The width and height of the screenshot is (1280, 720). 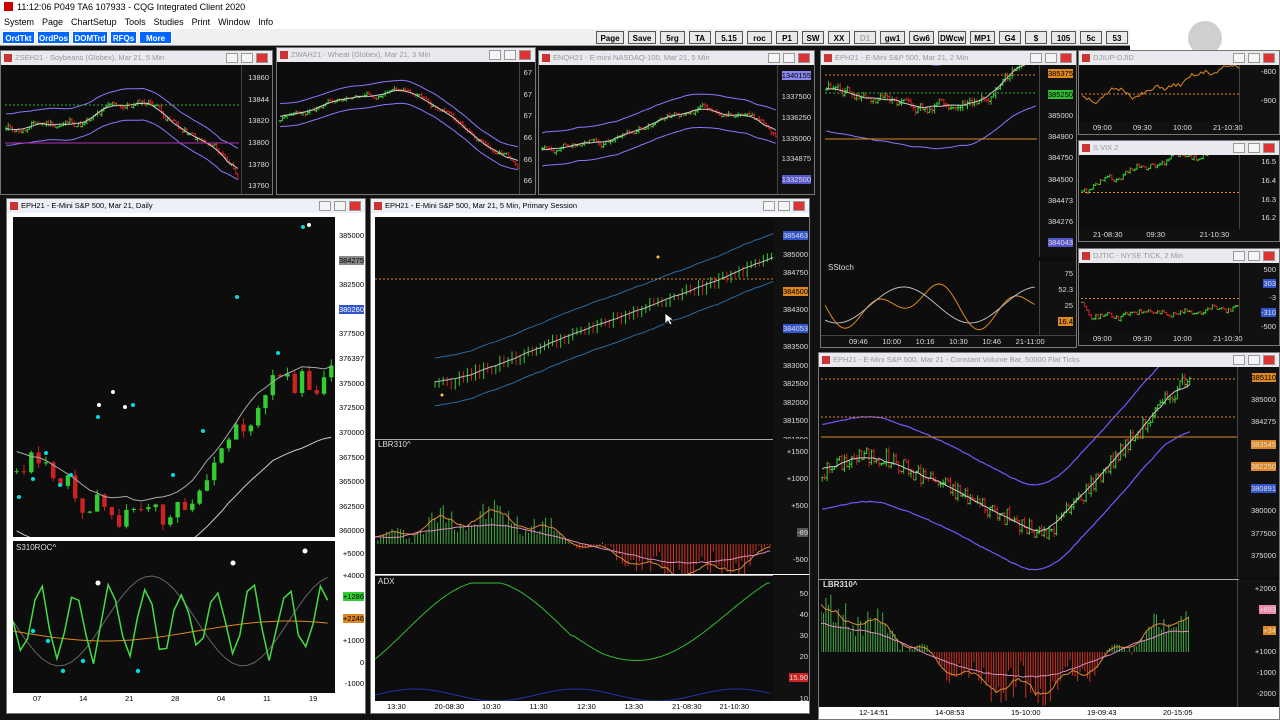 What do you see at coordinates (1161, 94) in the screenshot?
I see `djiup-chart` at bounding box center [1161, 94].